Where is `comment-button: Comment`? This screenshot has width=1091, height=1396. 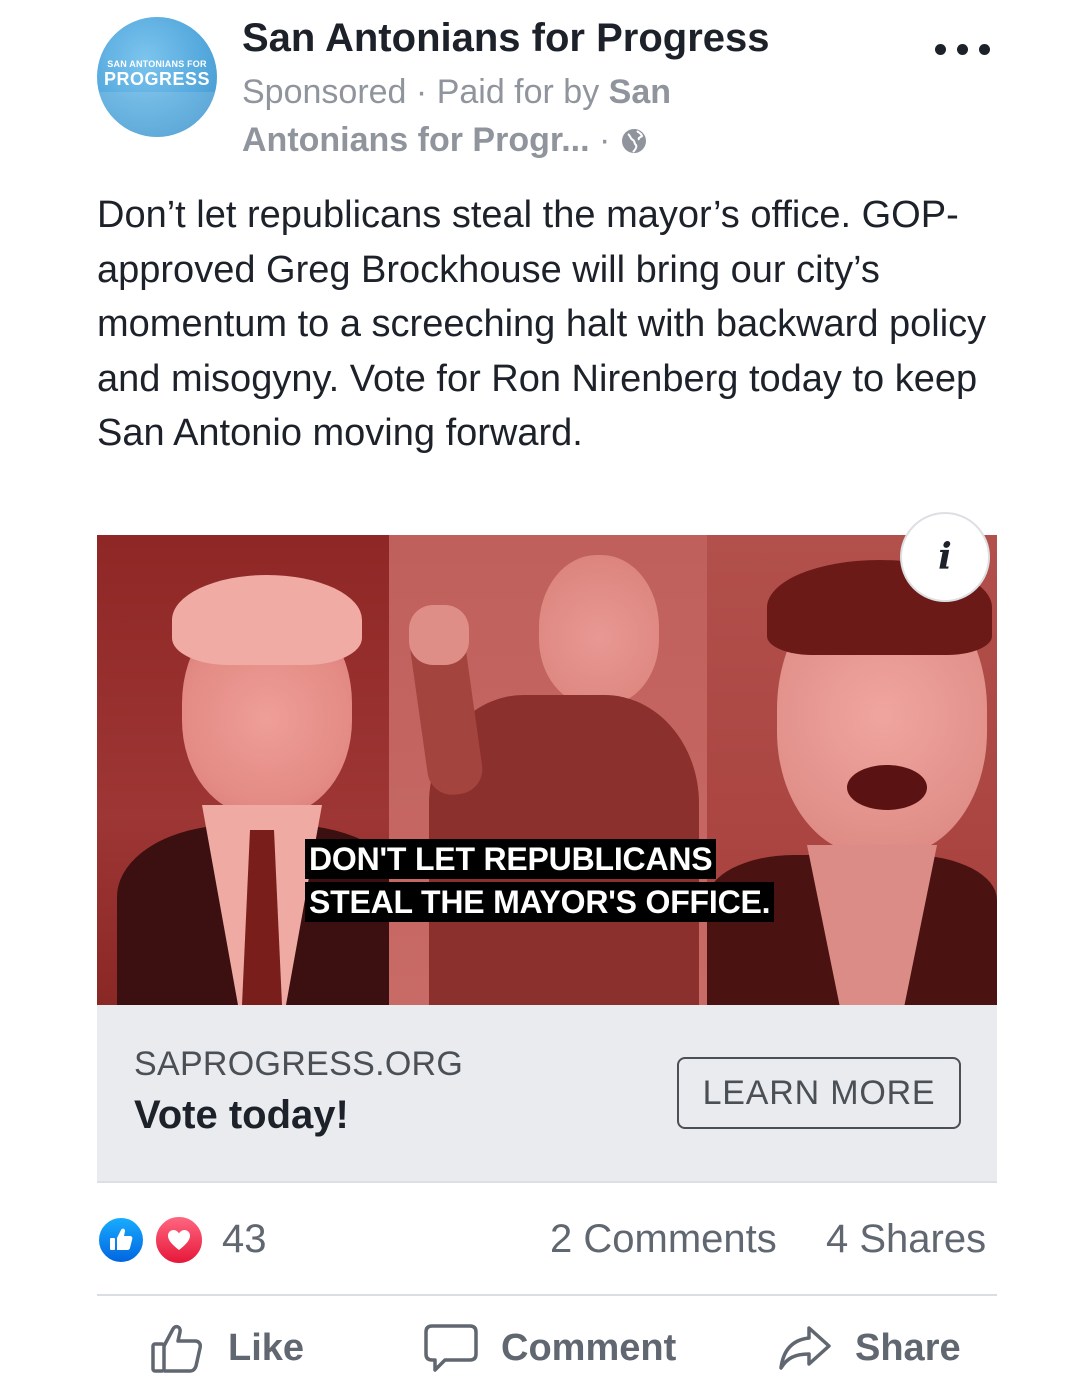
comment-button: Comment is located at coordinates (549, 1348).